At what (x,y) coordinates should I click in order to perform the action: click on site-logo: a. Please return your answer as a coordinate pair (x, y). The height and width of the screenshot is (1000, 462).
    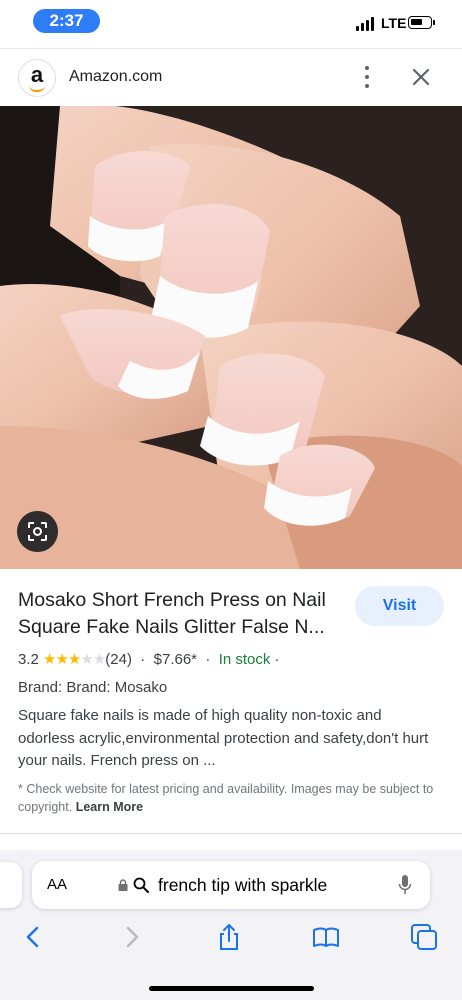
    Looking at the image, I should click on (37, 78).